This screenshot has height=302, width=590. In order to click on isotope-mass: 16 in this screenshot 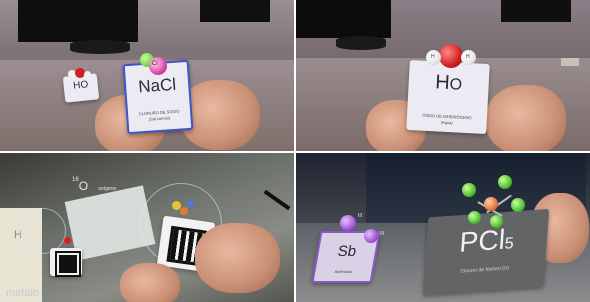, I will do `click(75, 180)`.